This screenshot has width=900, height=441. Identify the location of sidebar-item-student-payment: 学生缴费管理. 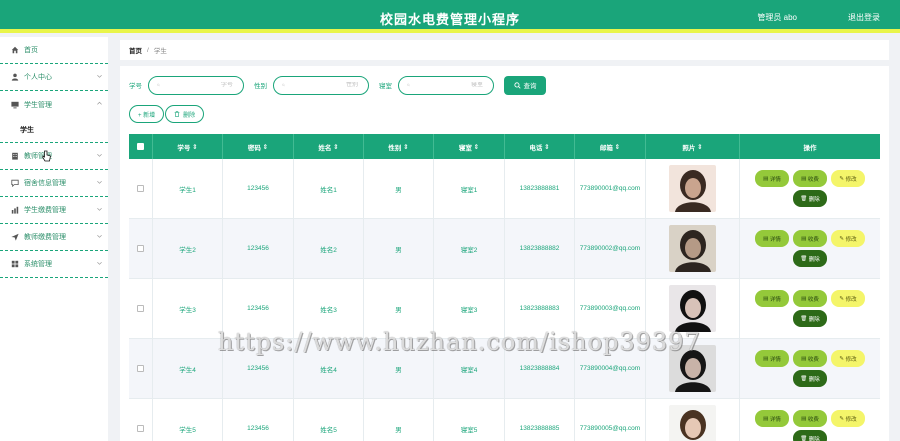
(54, 210).